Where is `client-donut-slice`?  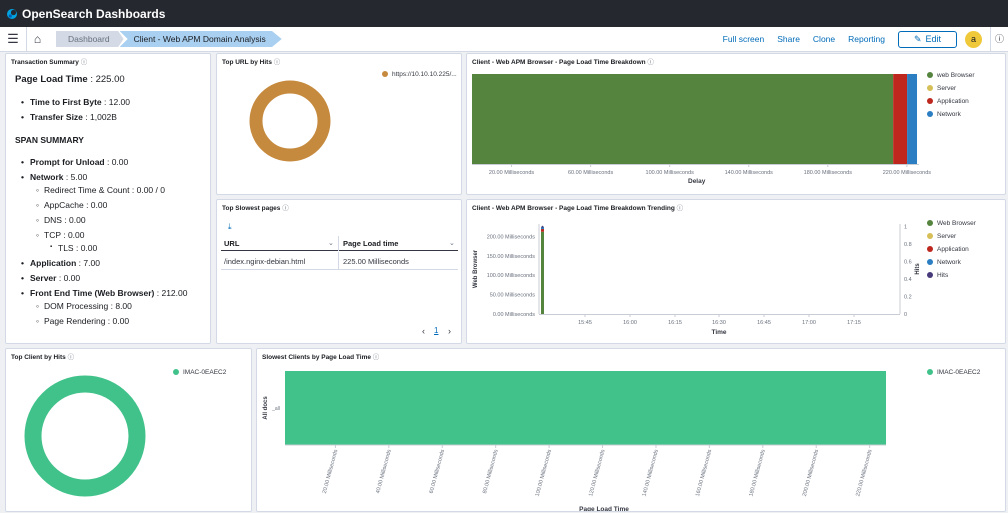 client-donut-slice is located at coordinates (85, 436).